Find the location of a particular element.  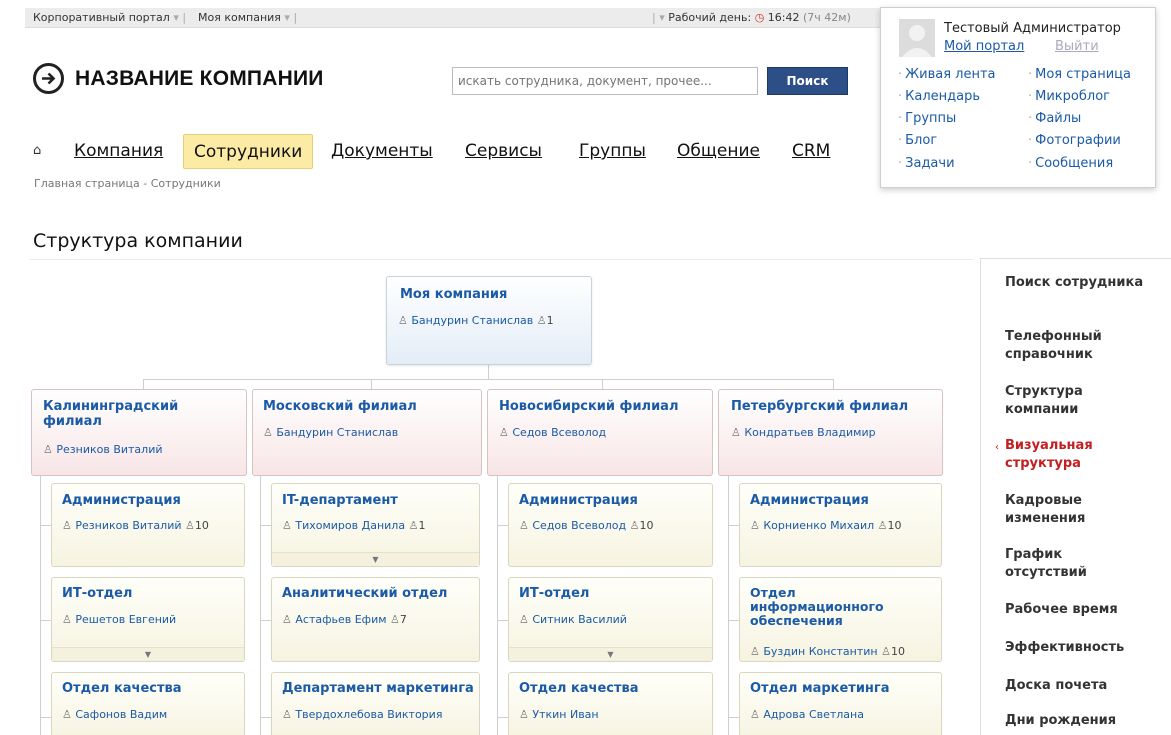

org-department: Администрация ♙ Седов Всеволод ♙10 is located at coordinates (610, 525).